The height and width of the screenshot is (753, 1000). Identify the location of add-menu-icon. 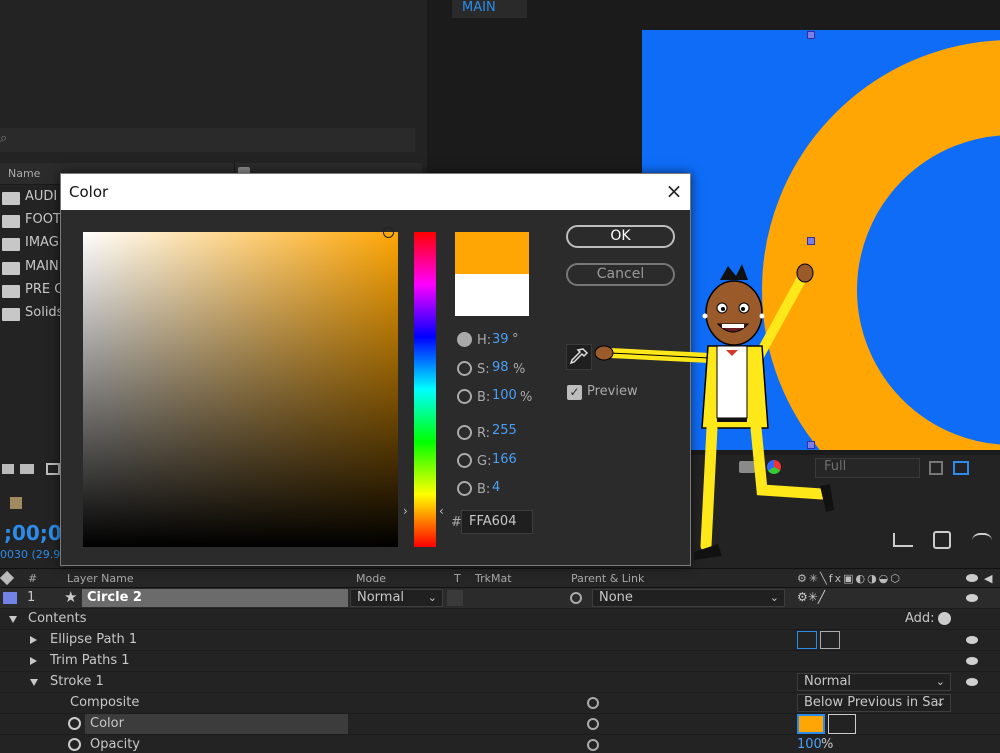
(944, 618).